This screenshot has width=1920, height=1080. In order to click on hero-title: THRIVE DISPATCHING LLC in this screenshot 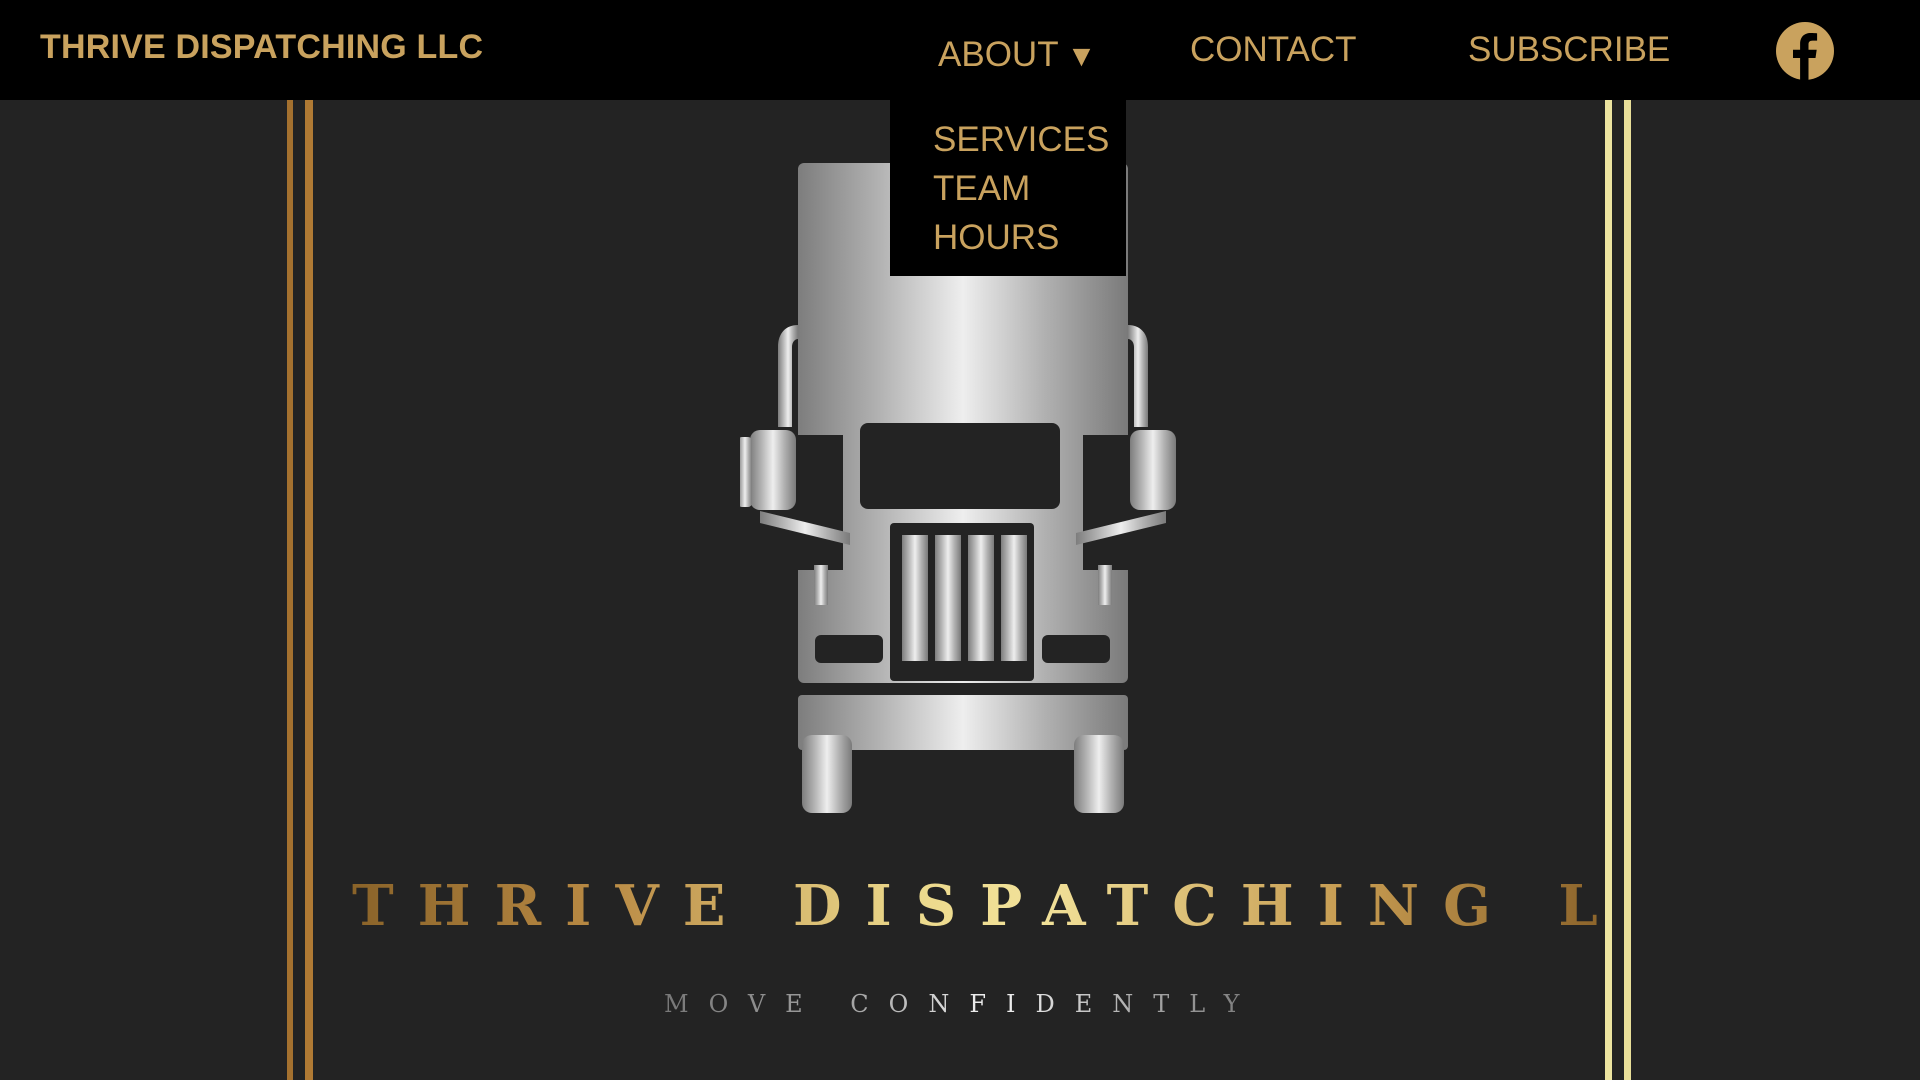, I will do `click(1053, 906)`.